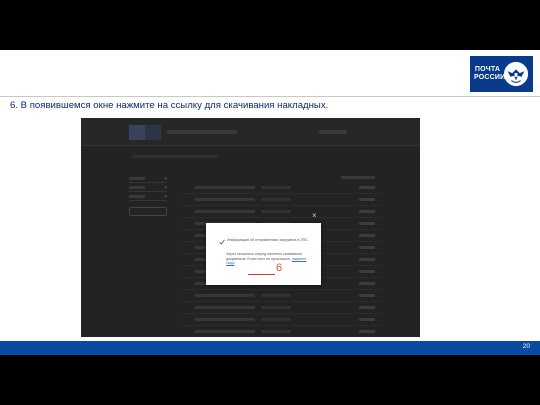 This screenshot has width=540, height=405. I want to click on screenshot-logo-icon, so click(145, 132).